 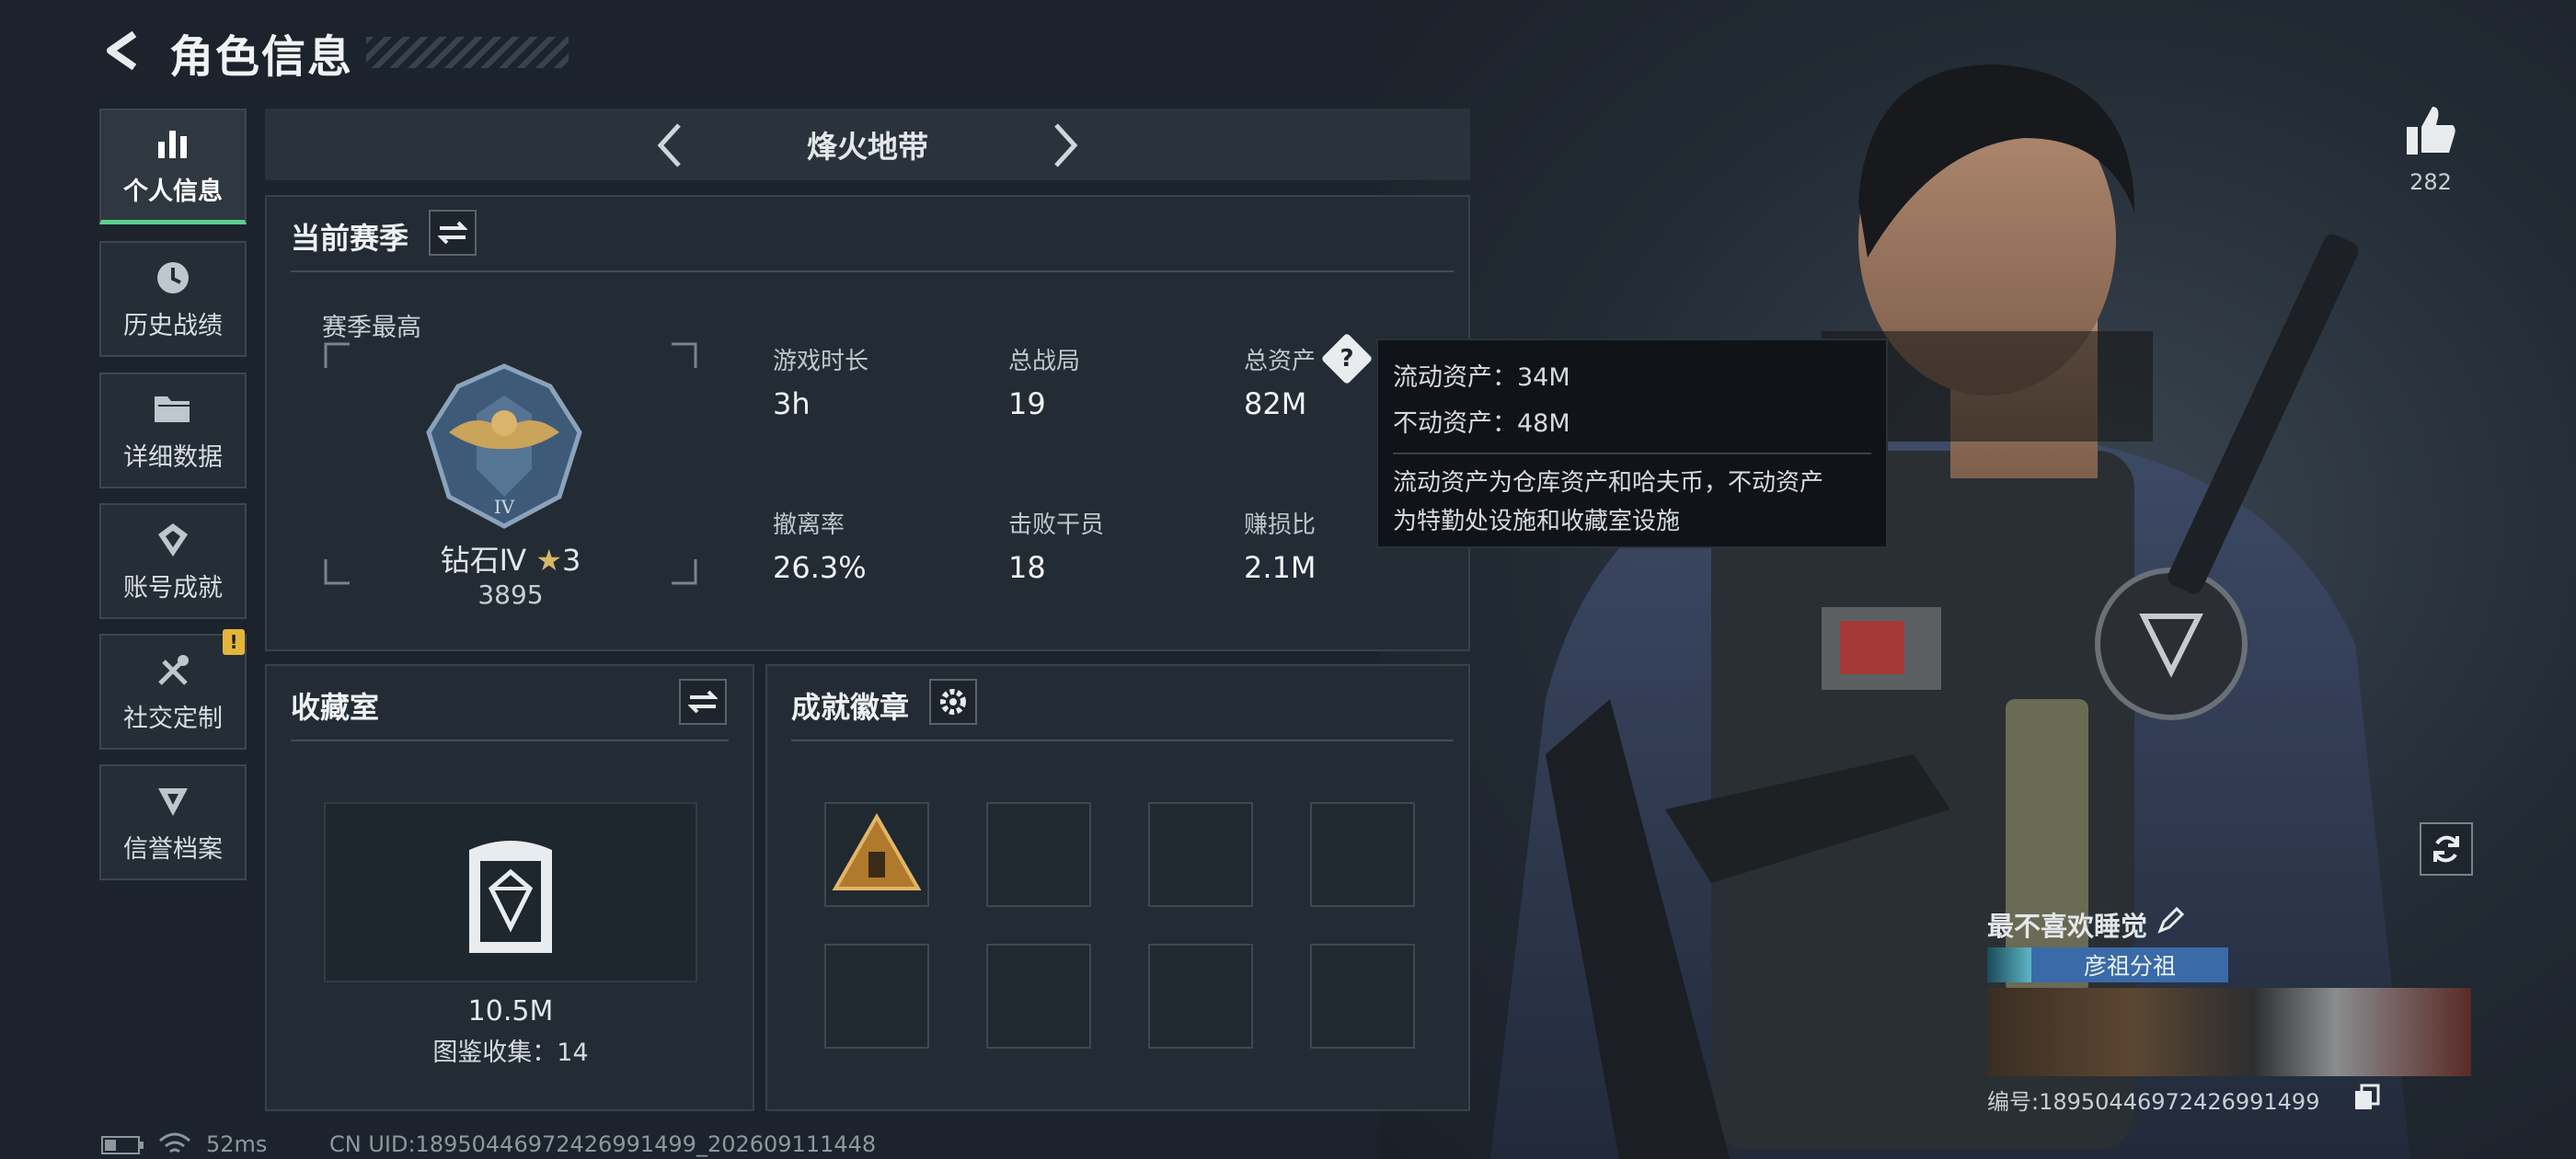 What do you see at coordinates (173, 801) in the screenshot?
I see `shield-icon` at bounding box center [173, 801].